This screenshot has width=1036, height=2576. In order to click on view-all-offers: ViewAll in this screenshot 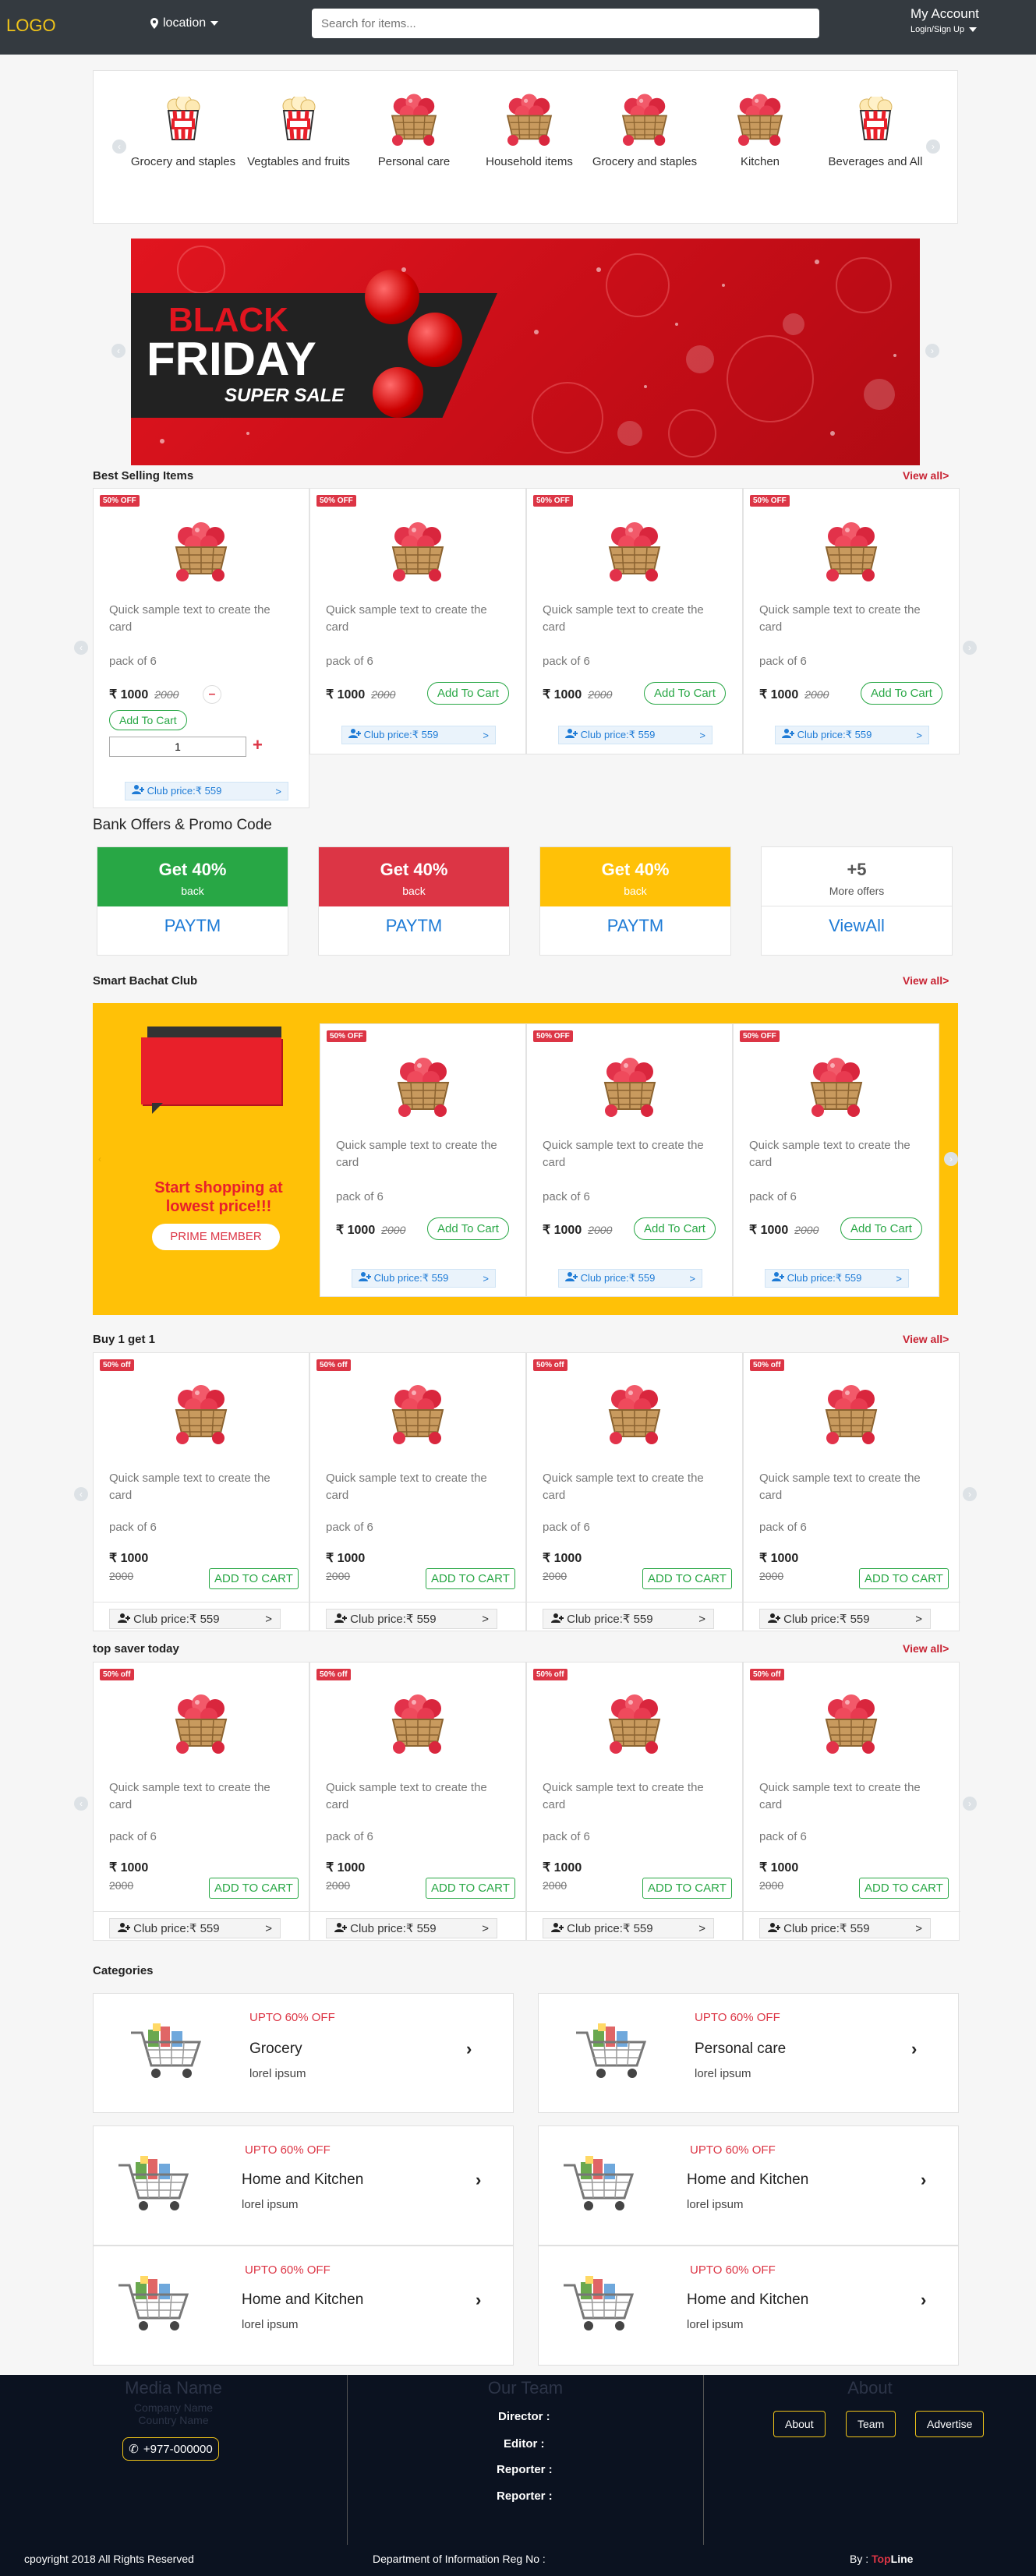, I will do `click(857, 921)`.